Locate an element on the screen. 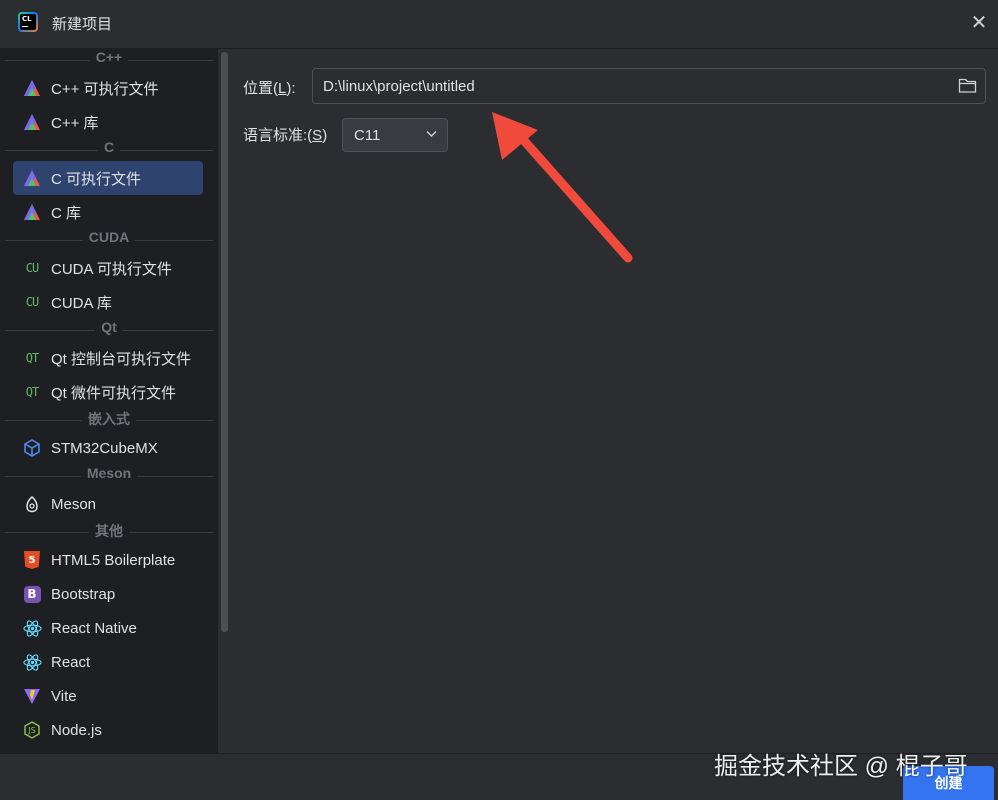 The width and height of the screenshot is (998, 800). sidebar-item-label: Vite is located at coordinates (64, 696).